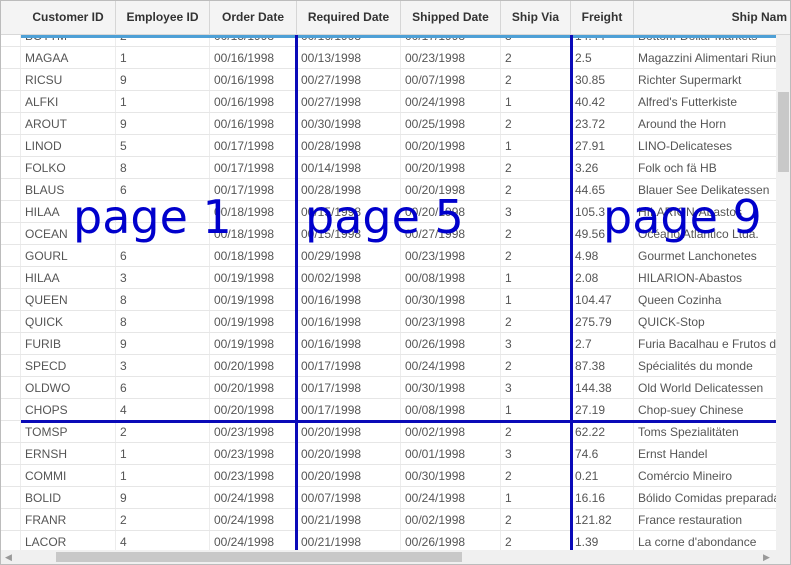  I want to click on cell-customer-id: FRANR, so click(68, 519).